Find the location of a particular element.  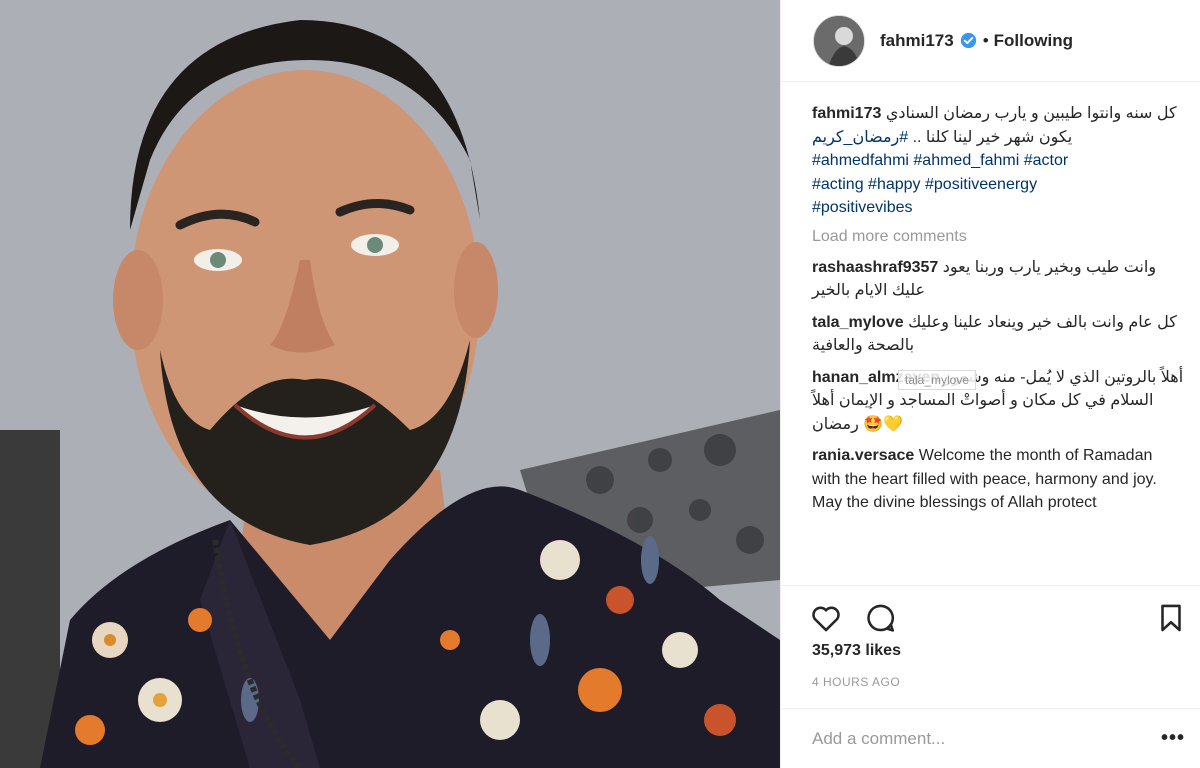

add-comment-input is located at coordinates (986, 738).